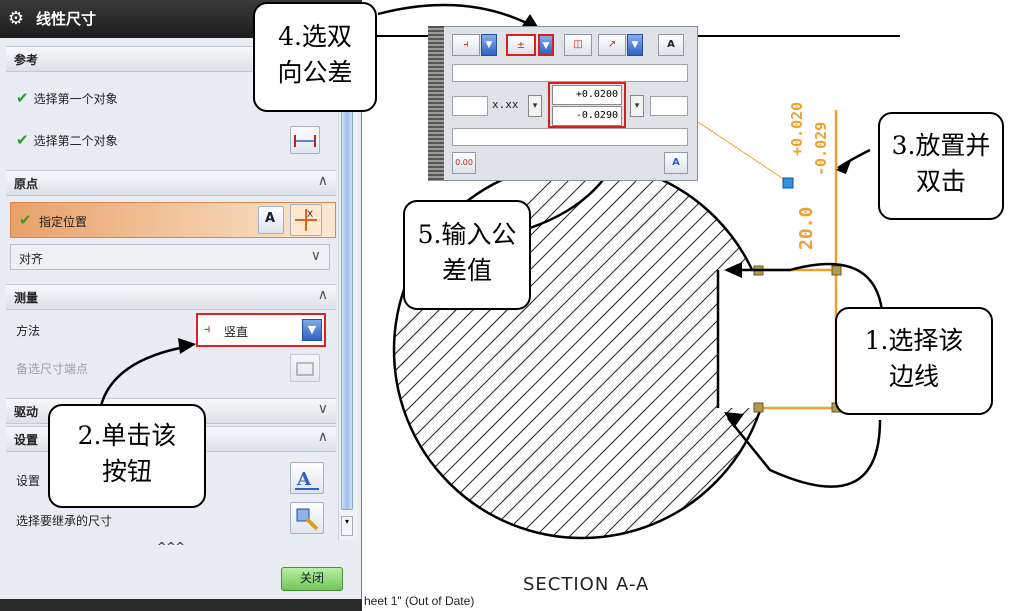 Image resolution: width=1015 pixels, height=611 pixels. What do you see at coordinates (236, 332) in the screenshot?
I see `method-value: 竖直` at bounding box center [236, 332].